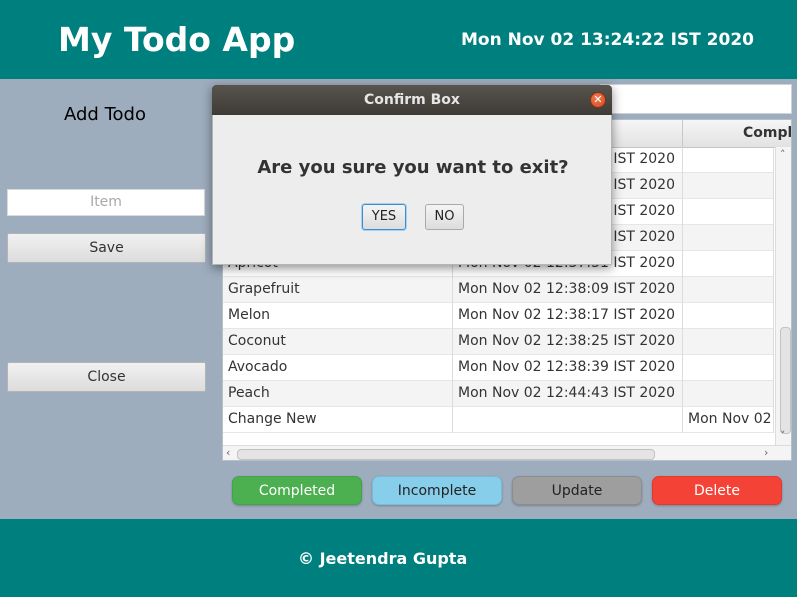 This screenshot has height=597, width=797. I want to click on cell-item: Avocado, so click(338, 368).